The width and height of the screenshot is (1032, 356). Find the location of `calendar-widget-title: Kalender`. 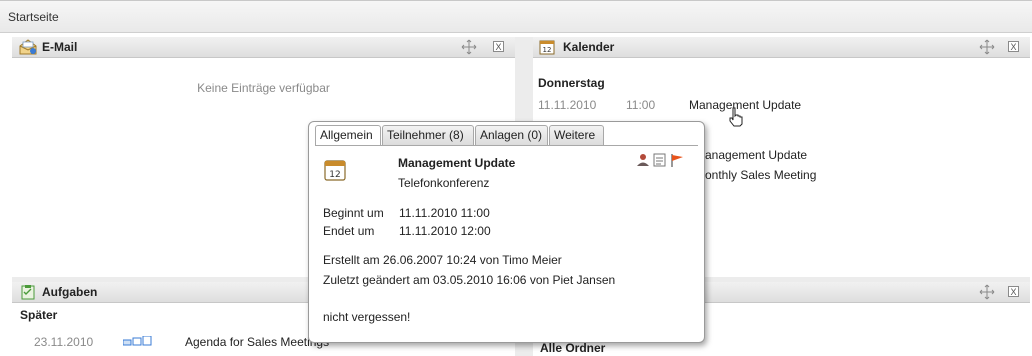

calendar-widget-title: Kalender is located at coordinates (589, 47).